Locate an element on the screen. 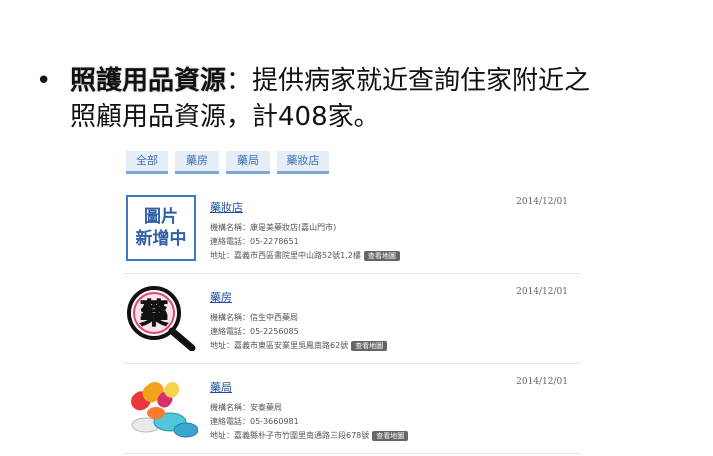  bullet-description: ：提供病家就近查詢住家附近之 is located at coordinates (408, 81).